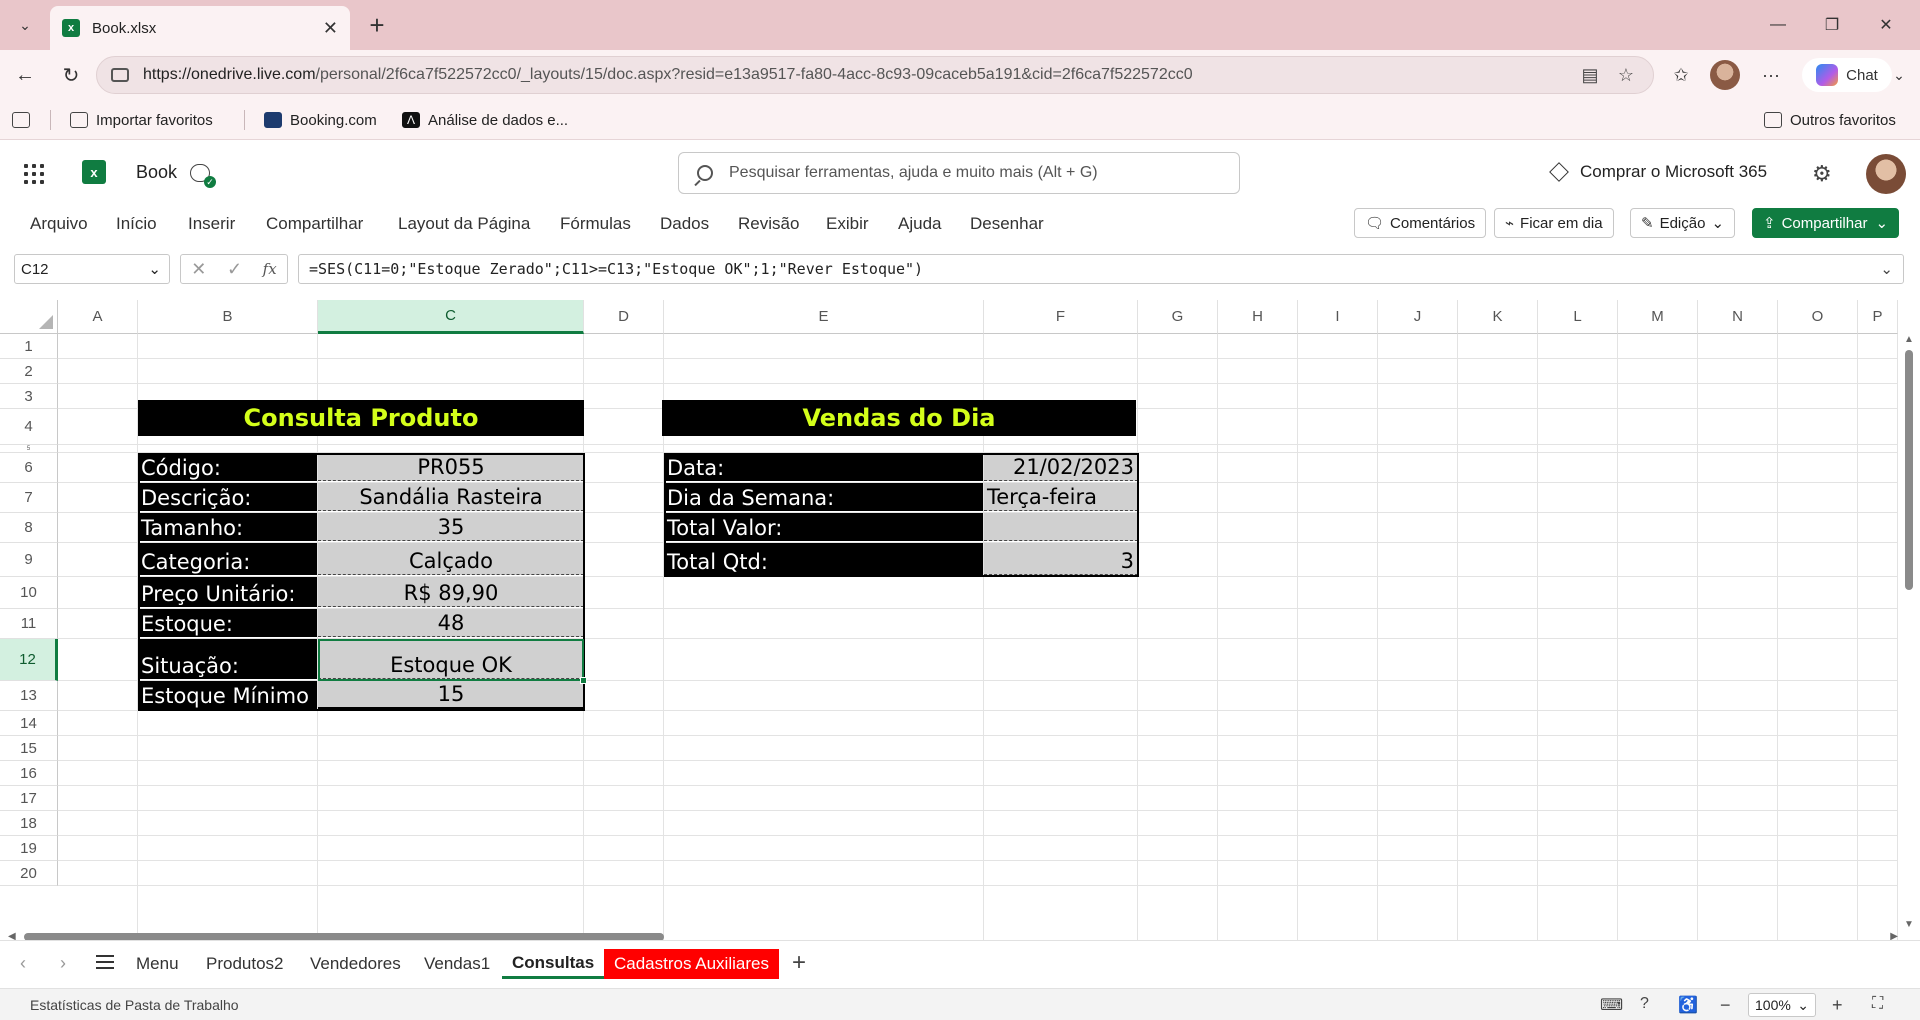 Image resolution: width=1920 pixels, height=1020 pixels. I want to click on tab-inicio: Início, so click(136, 224).